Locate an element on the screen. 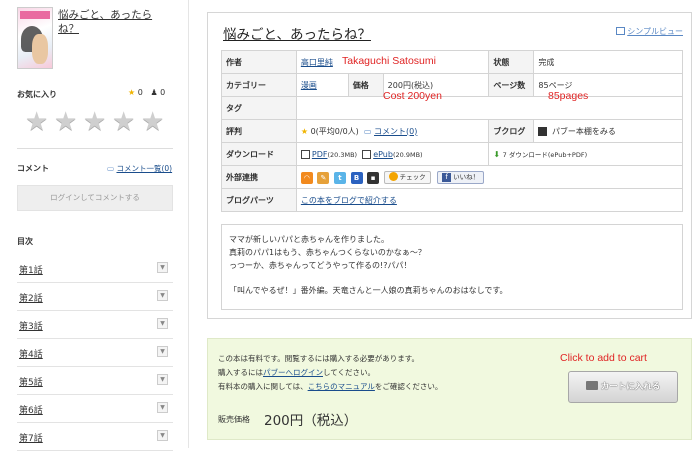 The width and height of the screenshot is (700, 451). toc-item-label: 第1話 is located at coordinates (31, 269).